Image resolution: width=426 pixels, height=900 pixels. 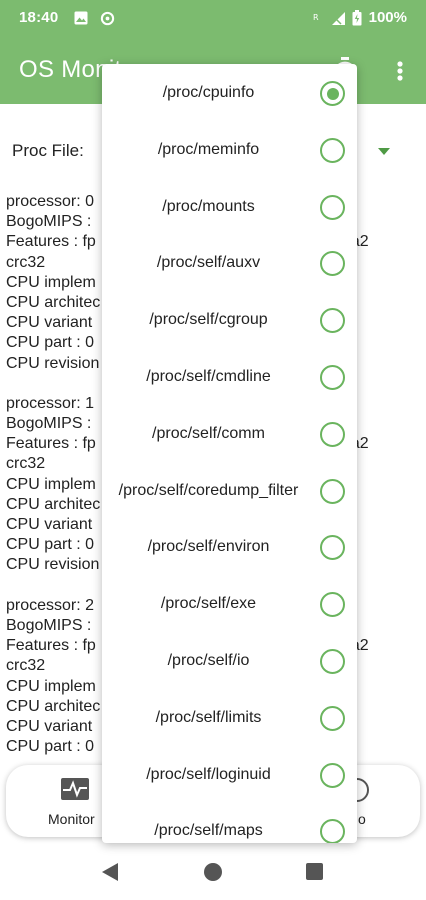 I want to click on sync-icon, so click(x=107, y=18).